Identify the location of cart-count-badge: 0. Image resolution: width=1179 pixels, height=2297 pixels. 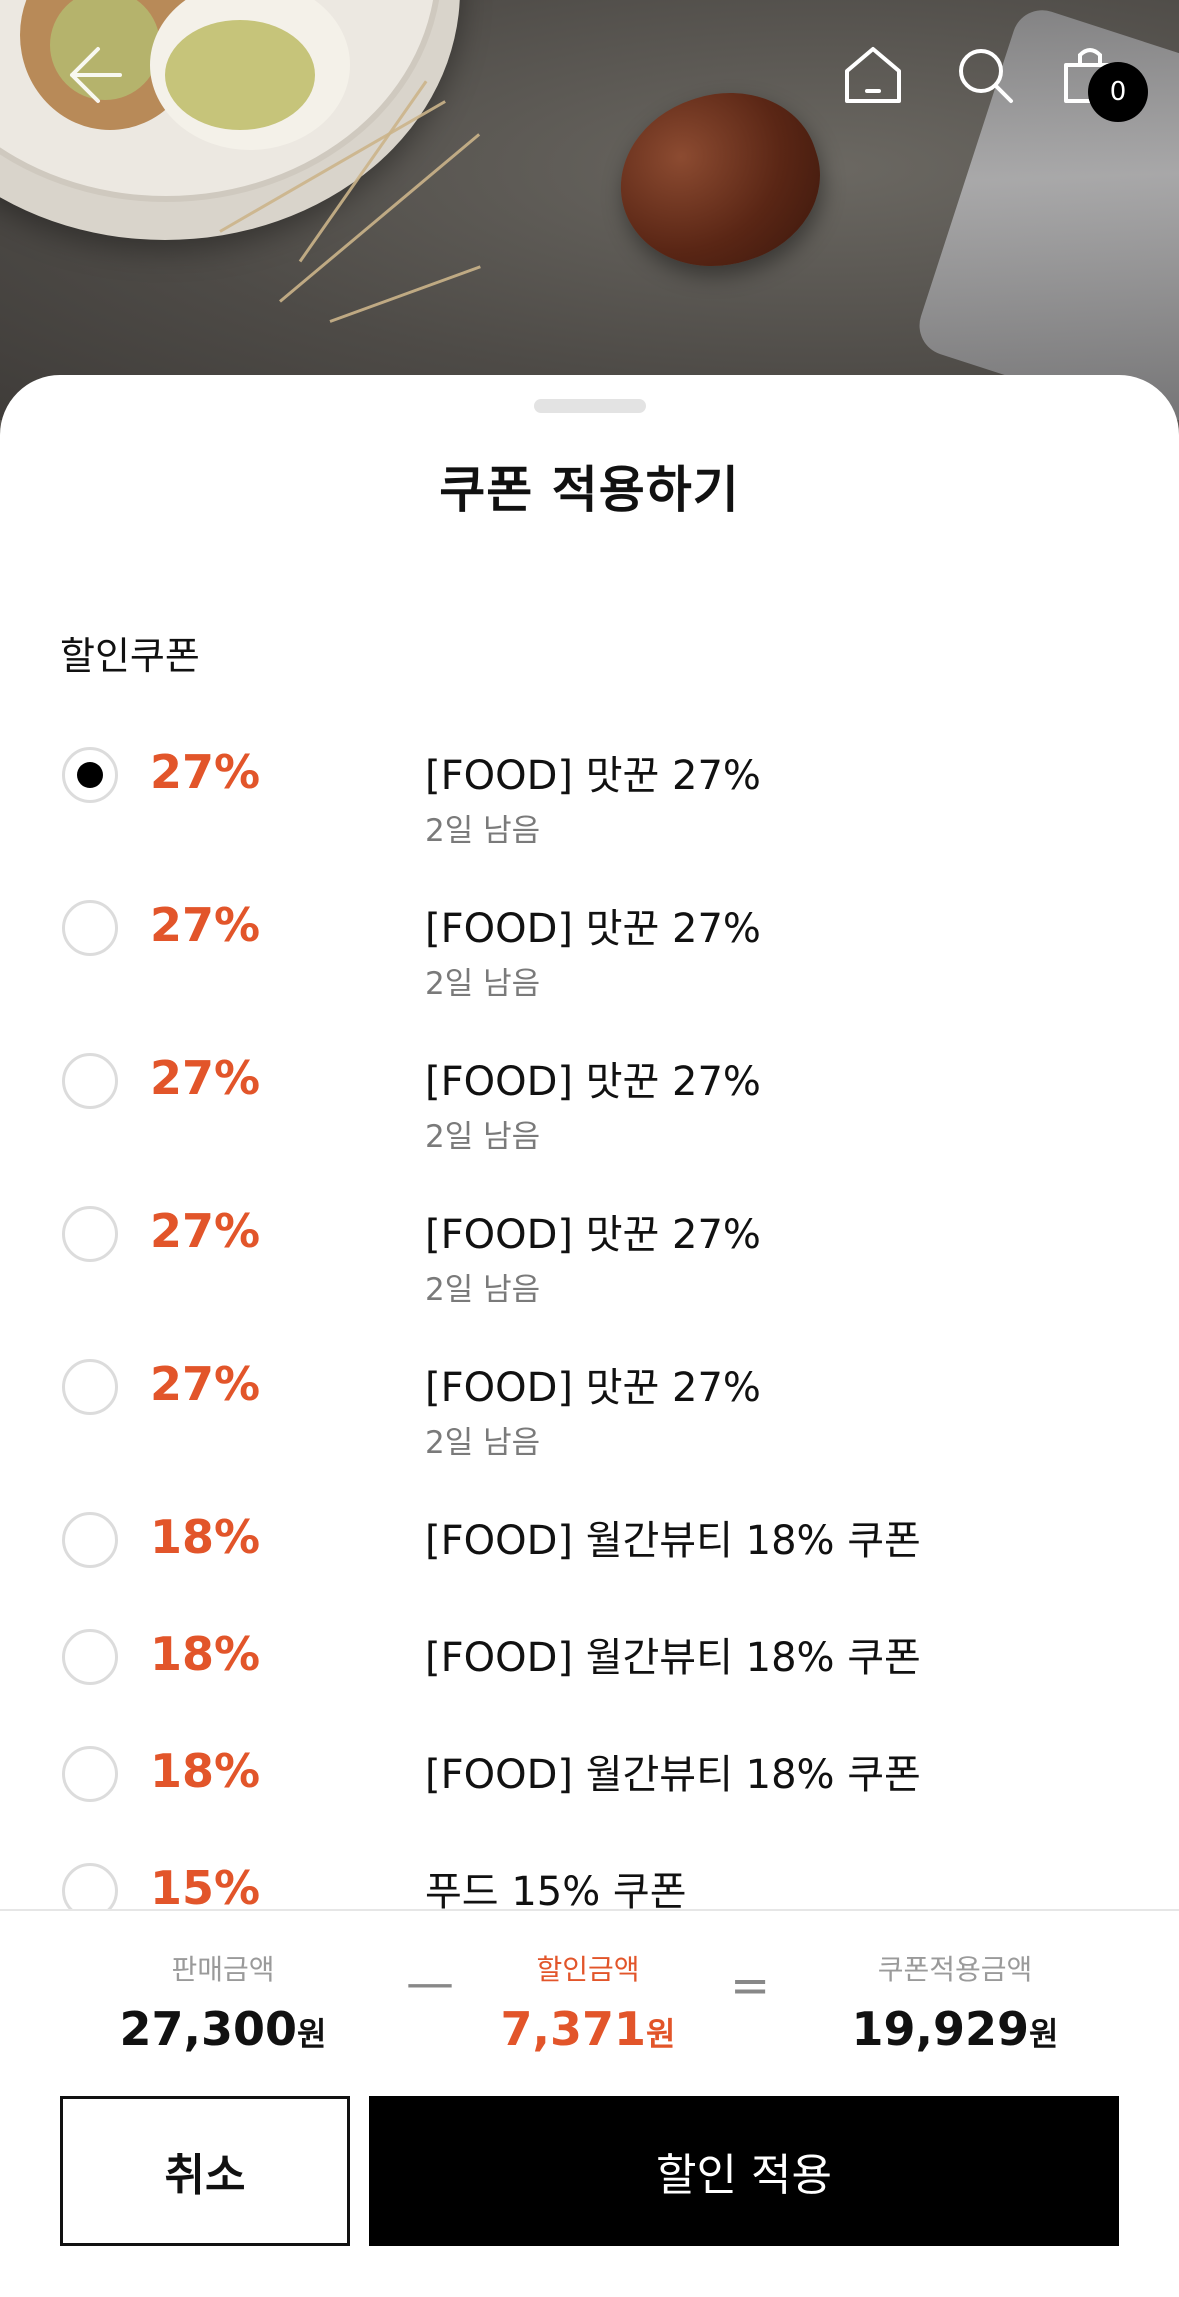
(1118, 92).